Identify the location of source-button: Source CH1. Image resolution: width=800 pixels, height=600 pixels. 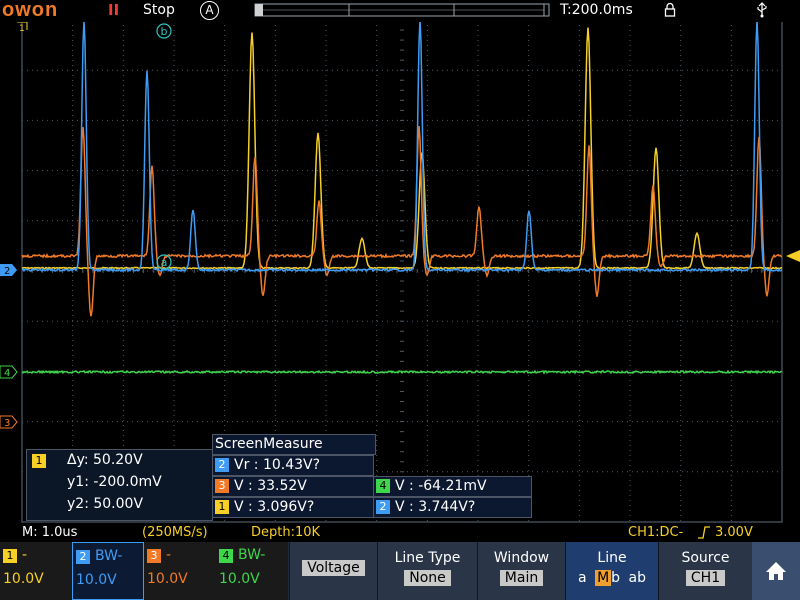
(705, 571).